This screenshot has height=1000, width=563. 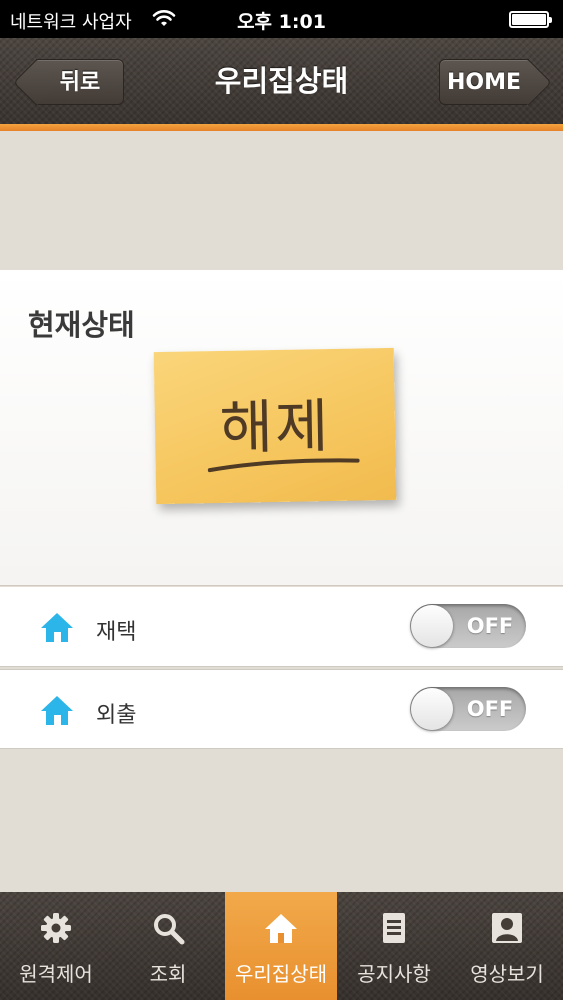 I want to click on clock: 오후 1:01, so click(x=281, y=22).